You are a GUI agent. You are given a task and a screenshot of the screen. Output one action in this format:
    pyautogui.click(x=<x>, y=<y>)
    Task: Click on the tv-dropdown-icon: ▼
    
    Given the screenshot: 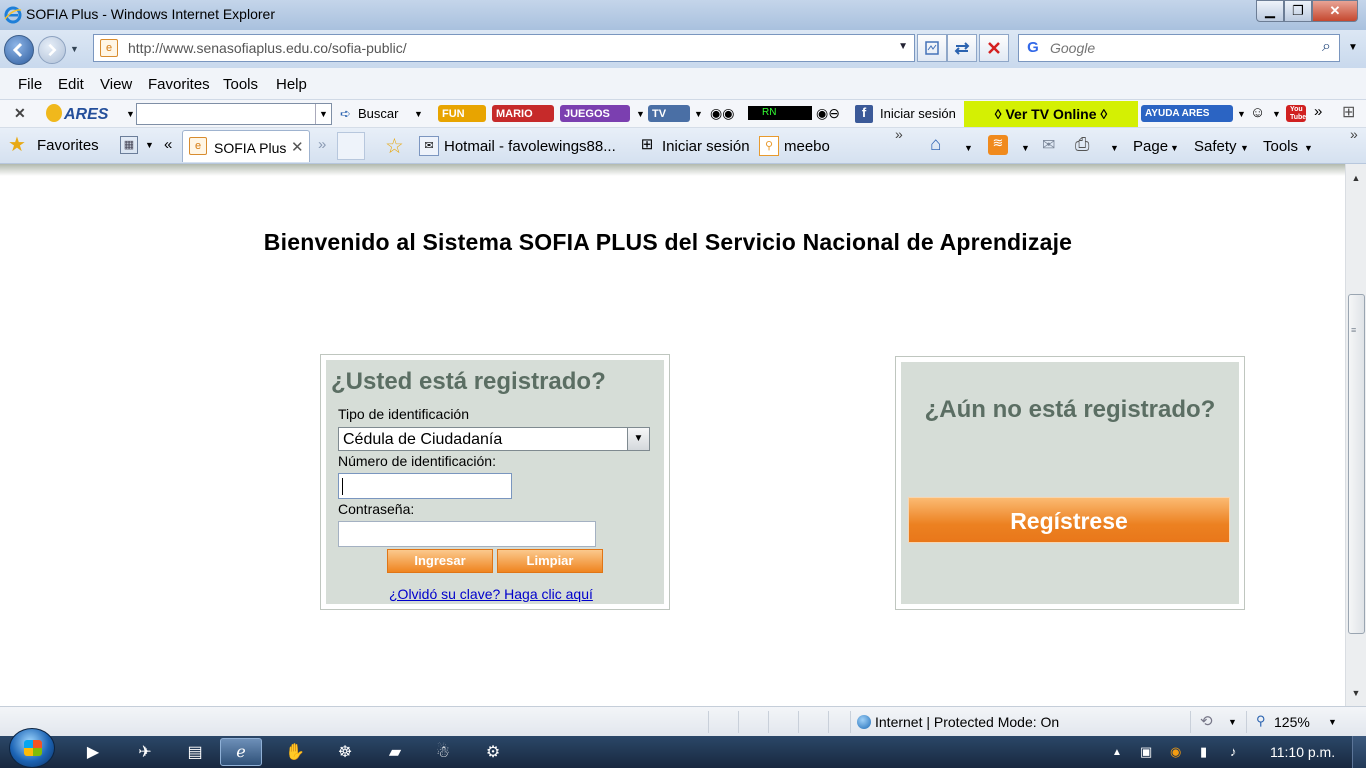 What is the action you would take?
    pyautogui.click(x=698, y=114)
    